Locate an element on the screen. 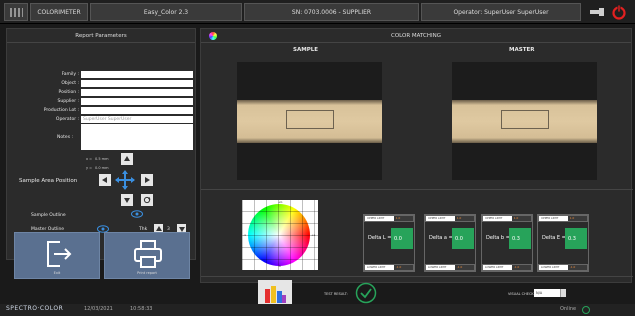 This screenshot has width=635, height=316. arrow-left-icon is located at coordinates (104, 180).